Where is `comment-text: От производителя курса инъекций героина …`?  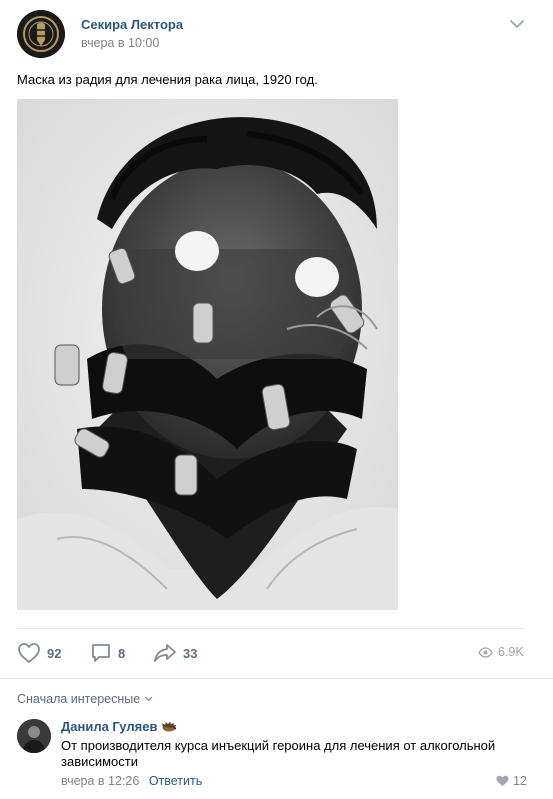 comment-text: От производителя курса инъекций героина … is located at coordinates (278, 753).